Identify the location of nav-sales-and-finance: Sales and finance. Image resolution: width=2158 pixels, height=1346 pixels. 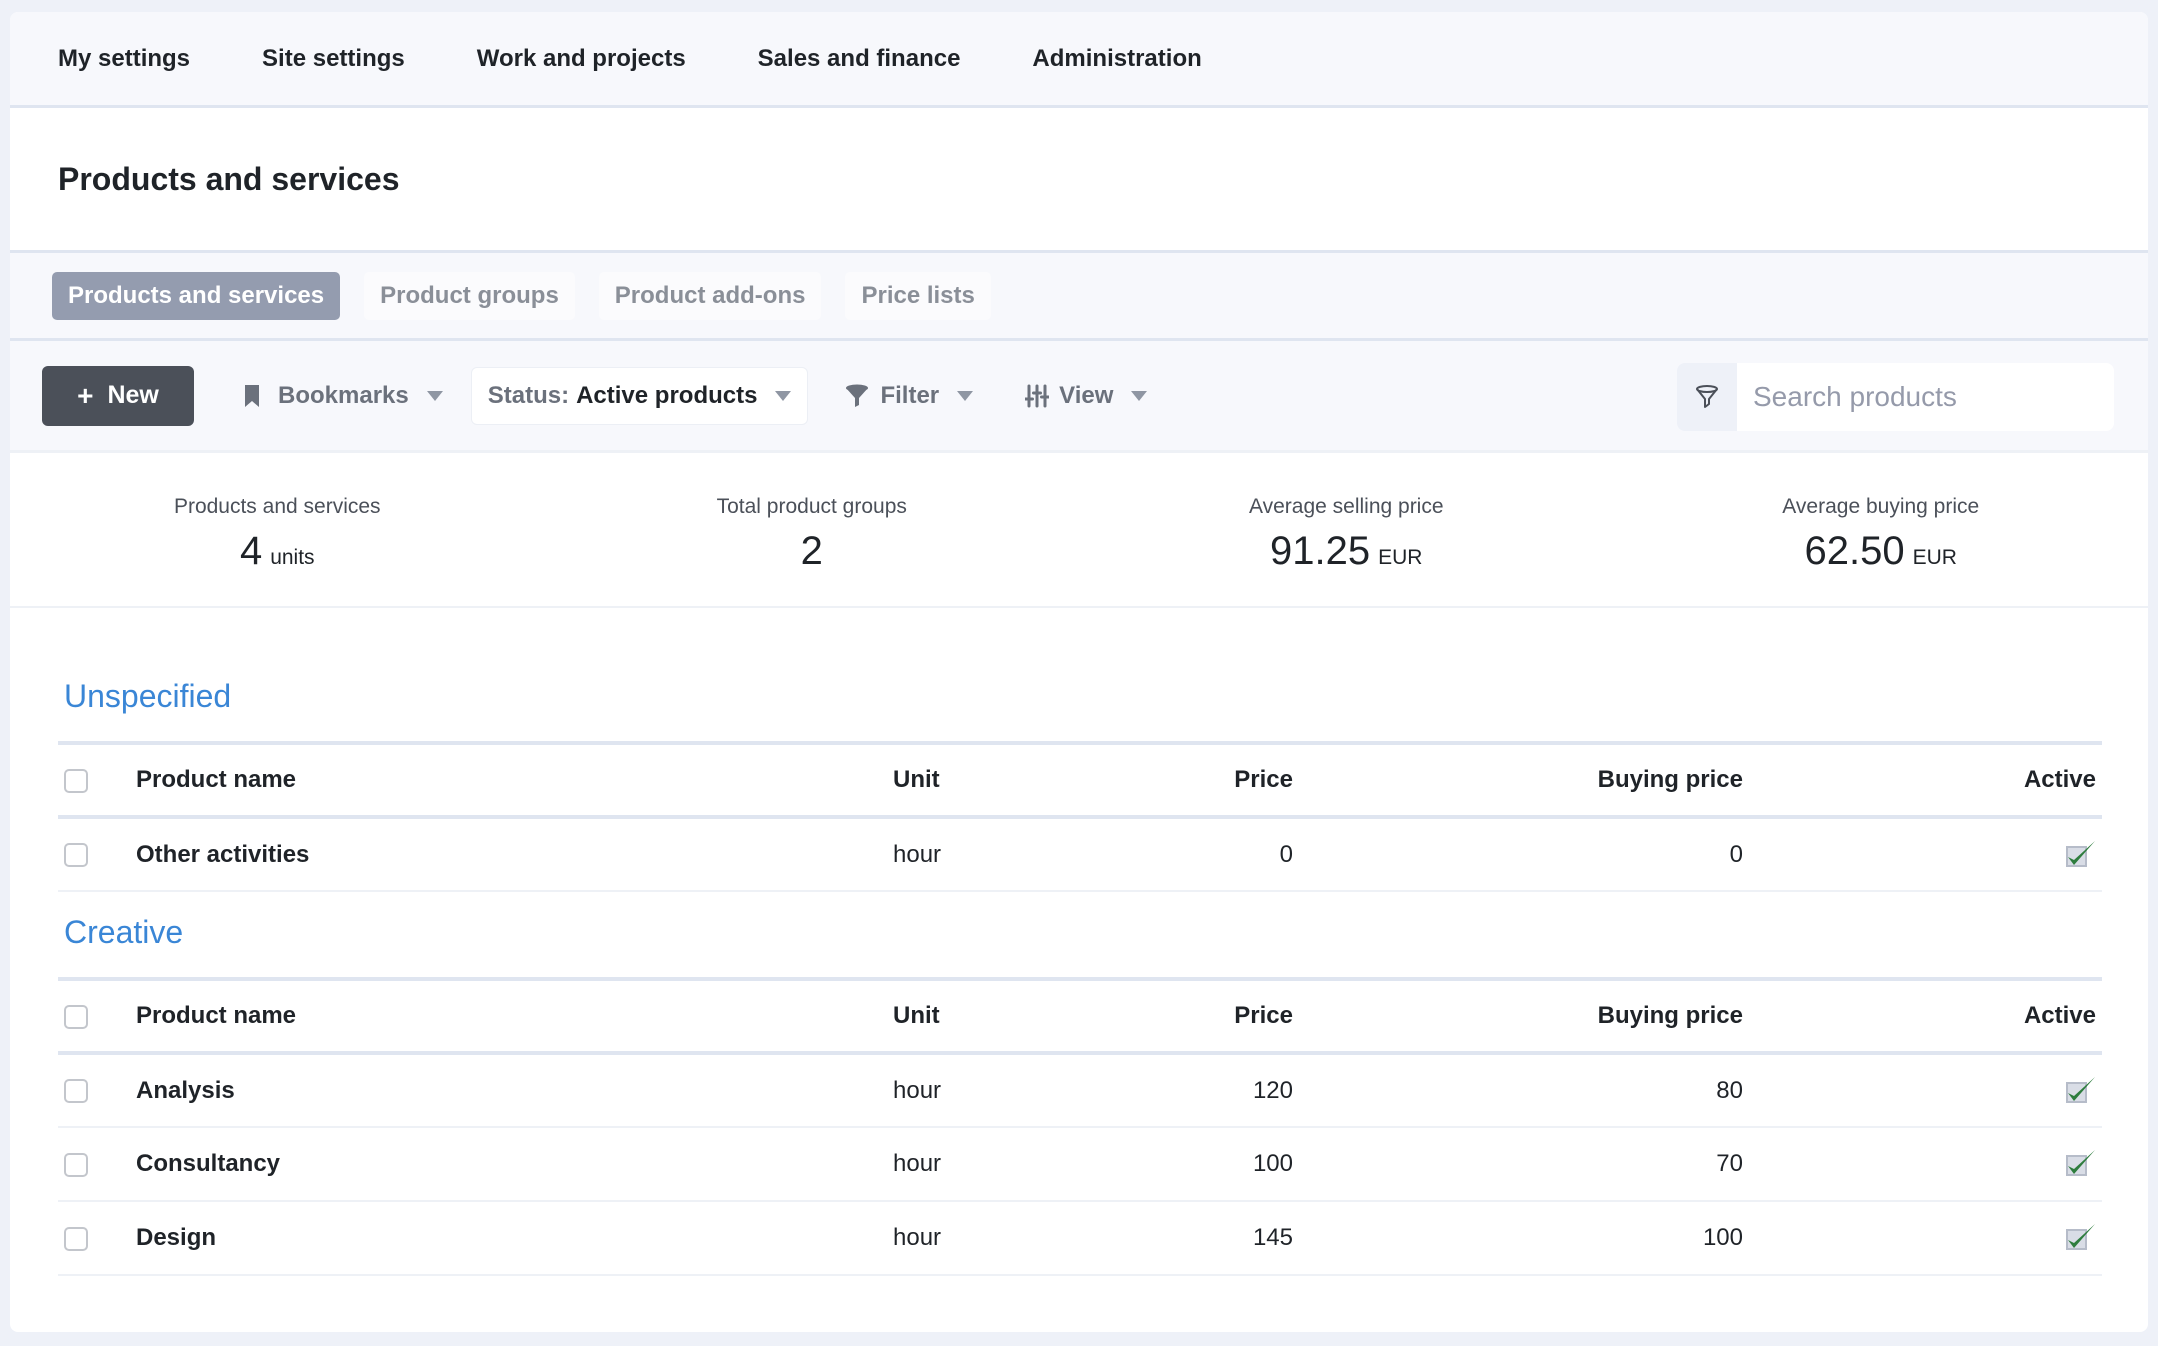
(859, 59).